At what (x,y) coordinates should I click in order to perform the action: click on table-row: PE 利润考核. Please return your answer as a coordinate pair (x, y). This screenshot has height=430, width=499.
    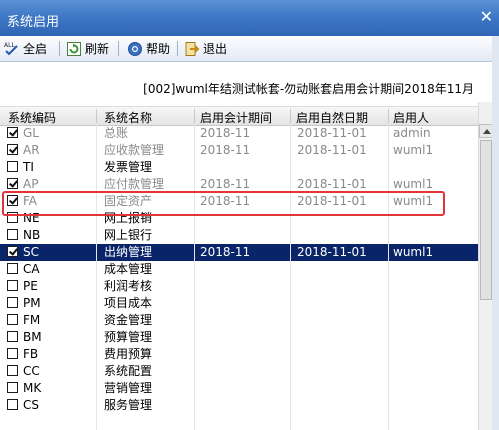
    Looking at the image, I should click on (239, 286).